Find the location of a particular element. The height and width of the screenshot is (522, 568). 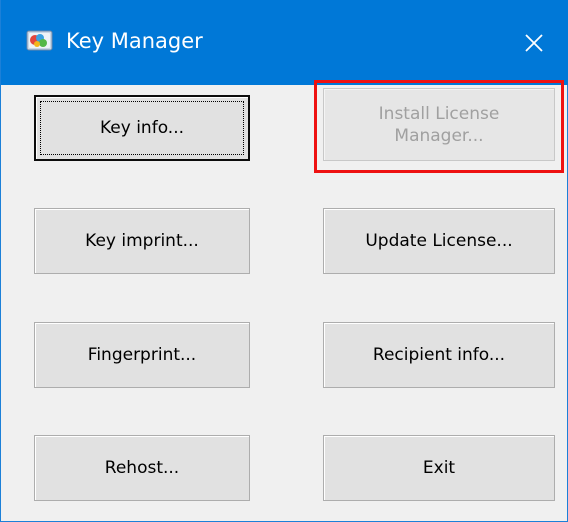

close-icon is located at coordinates (534, 43).